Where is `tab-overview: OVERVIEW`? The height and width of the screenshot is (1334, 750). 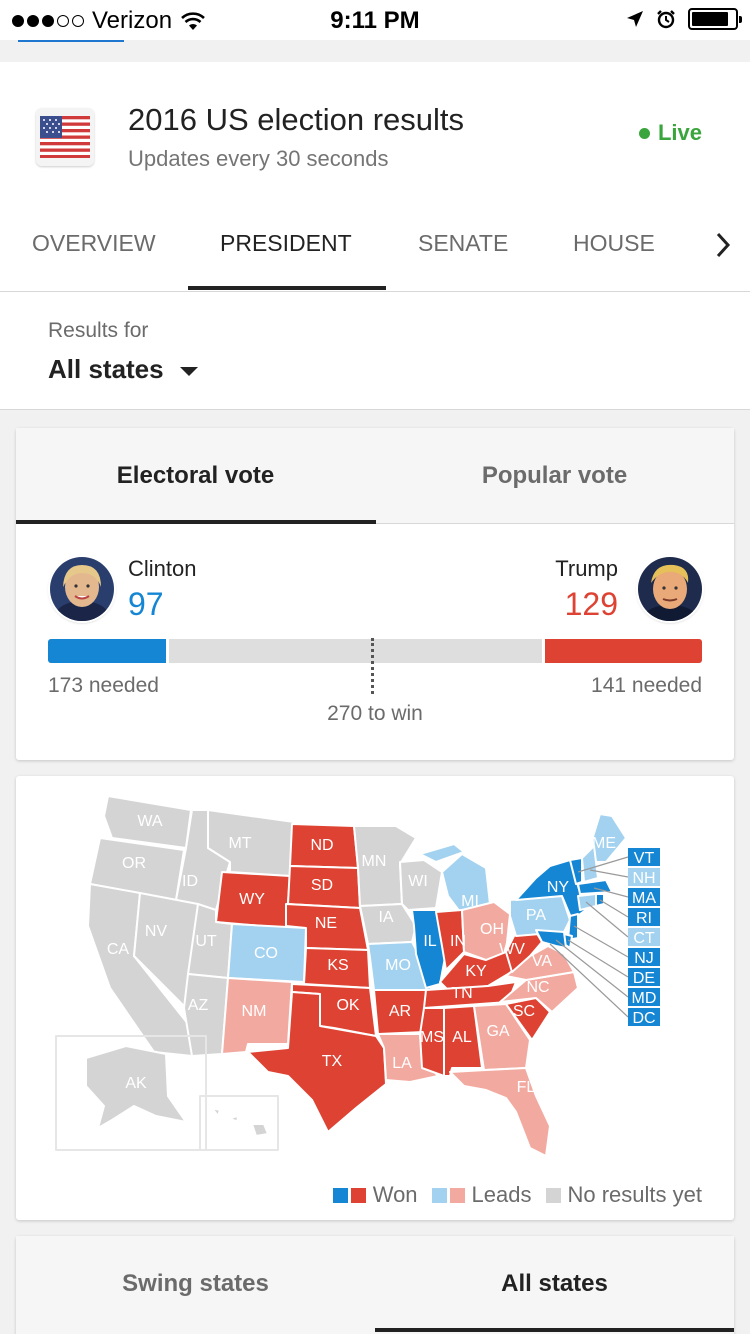 tab-overview: OVERVIEW is located at coordinates (94, 261).